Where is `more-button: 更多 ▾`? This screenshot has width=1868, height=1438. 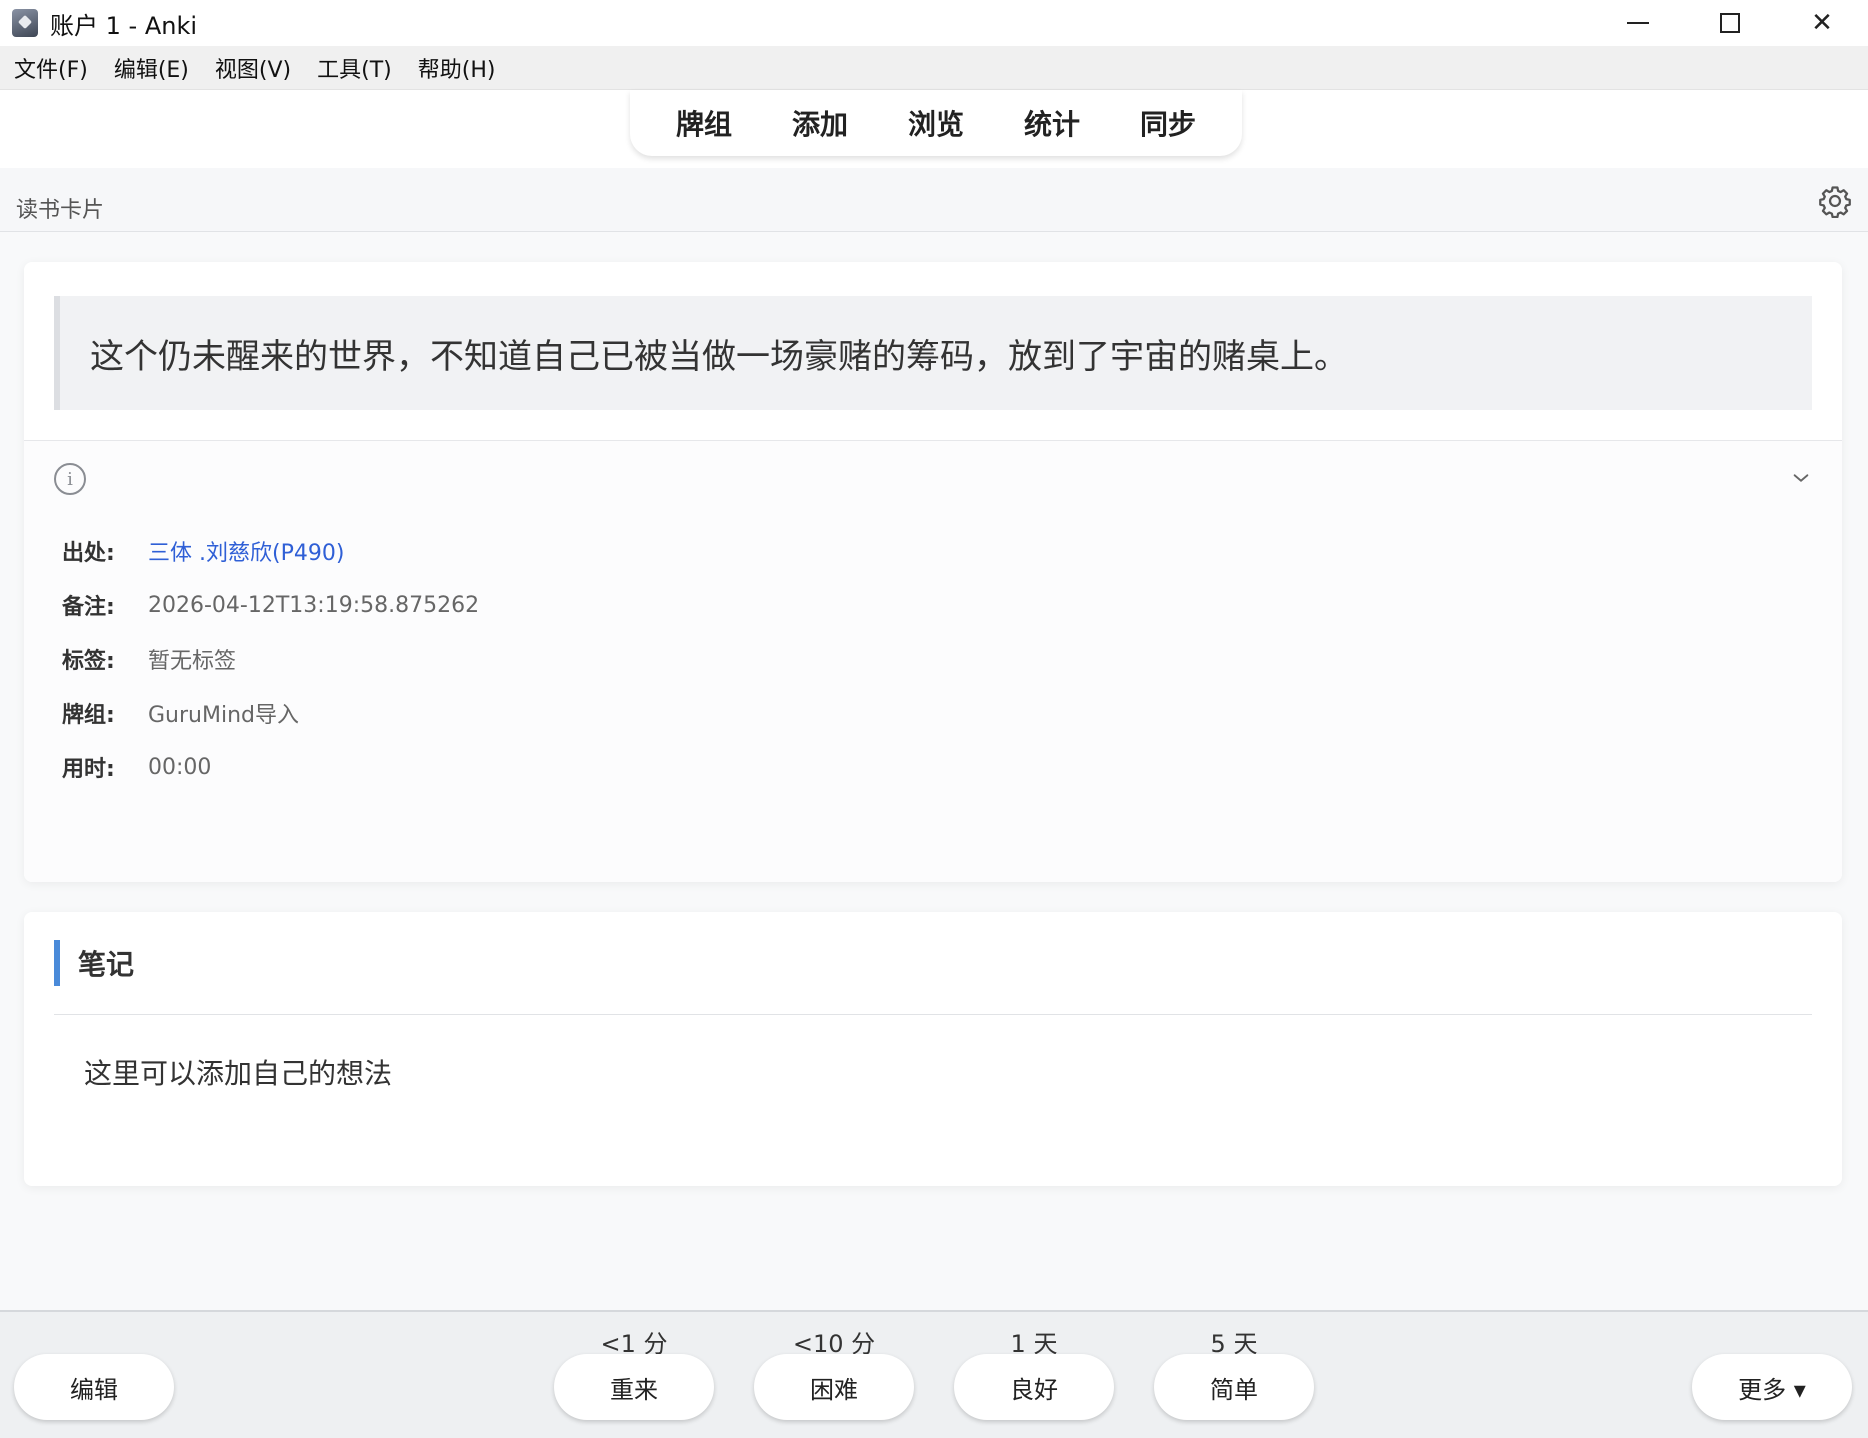
more-button: 更多 ▾ is located at coordinates (1772, 1387).